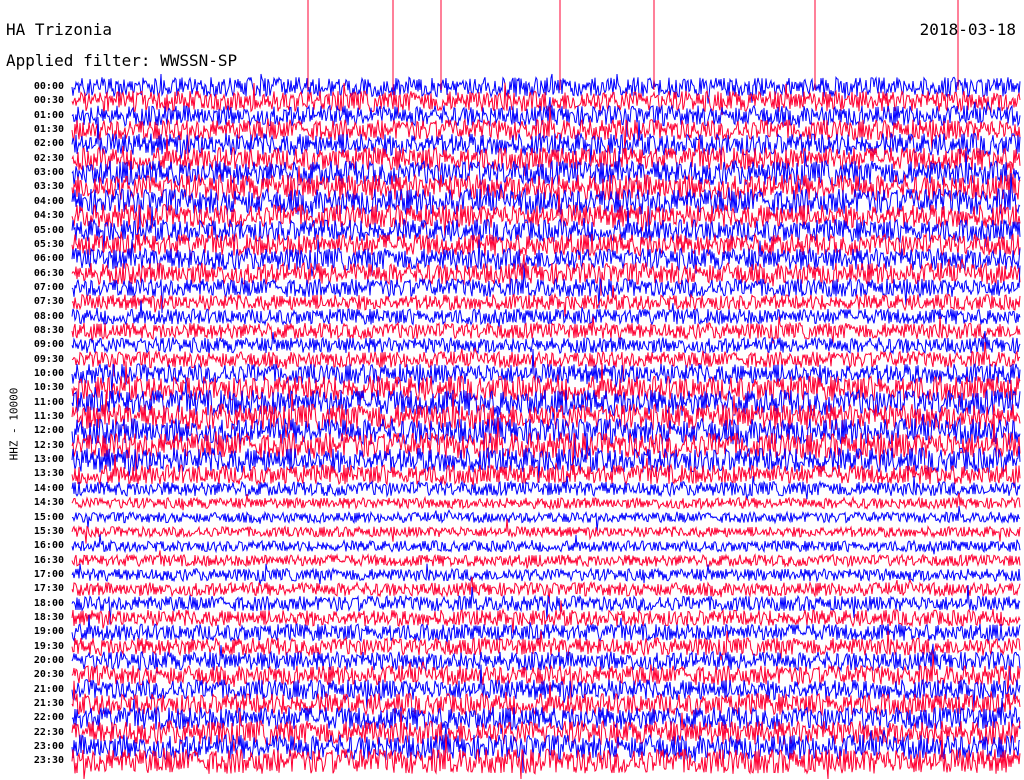 Image resolution: width=1024 pixels, height=780 pixels. I want to click on filter-label: Applied filter: WWSSN-SP, so click(122, 60).